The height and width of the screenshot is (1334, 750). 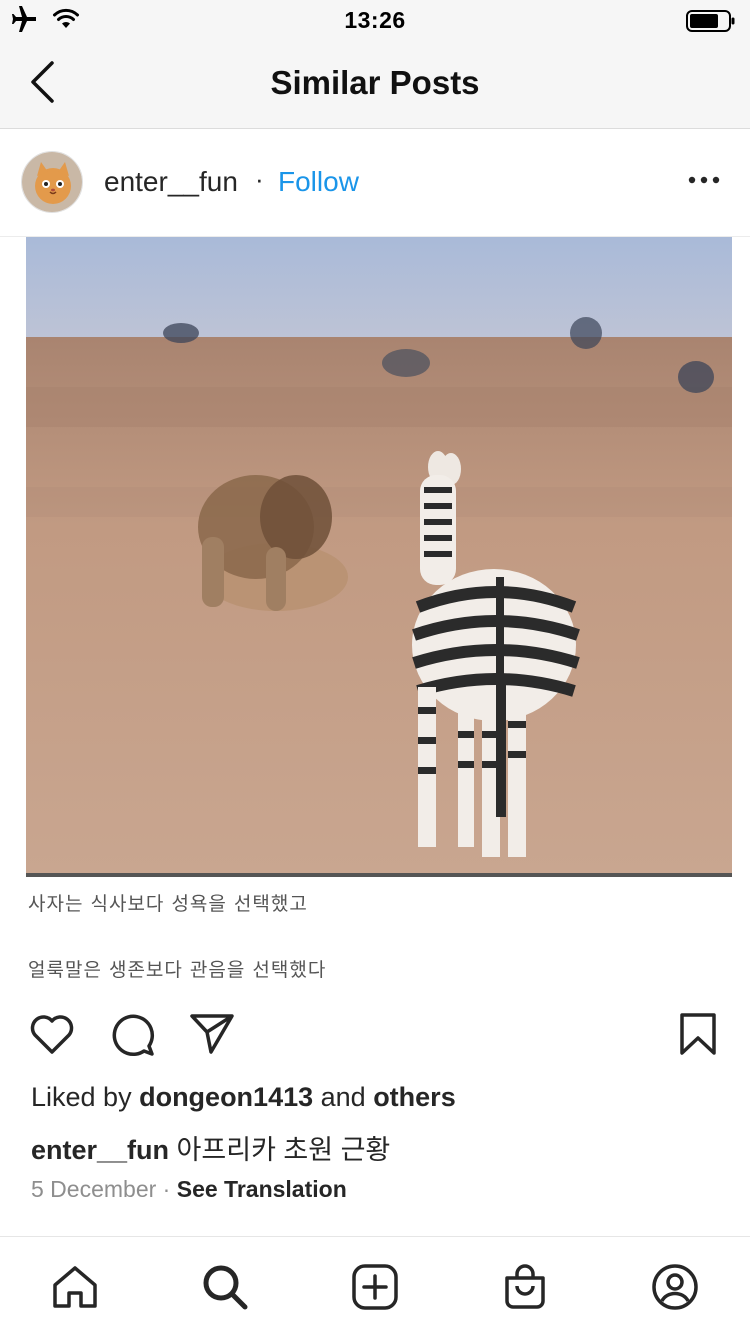 I want to click on tab-bar, so click(x=375, y=1285).